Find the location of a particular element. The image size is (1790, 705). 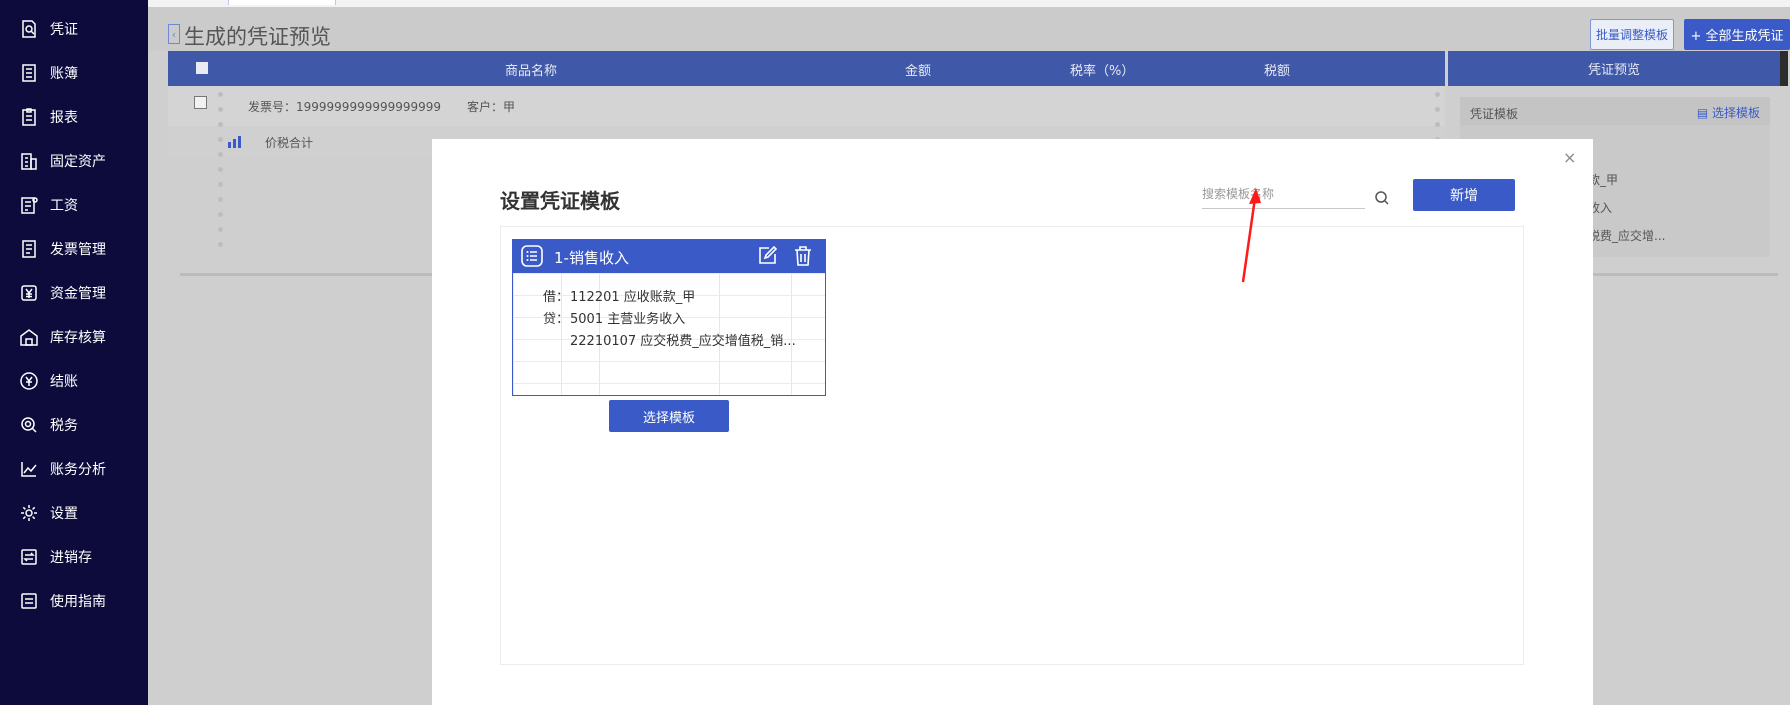

choose-template-button: 选择模板 is located at coordinates (669, 416).